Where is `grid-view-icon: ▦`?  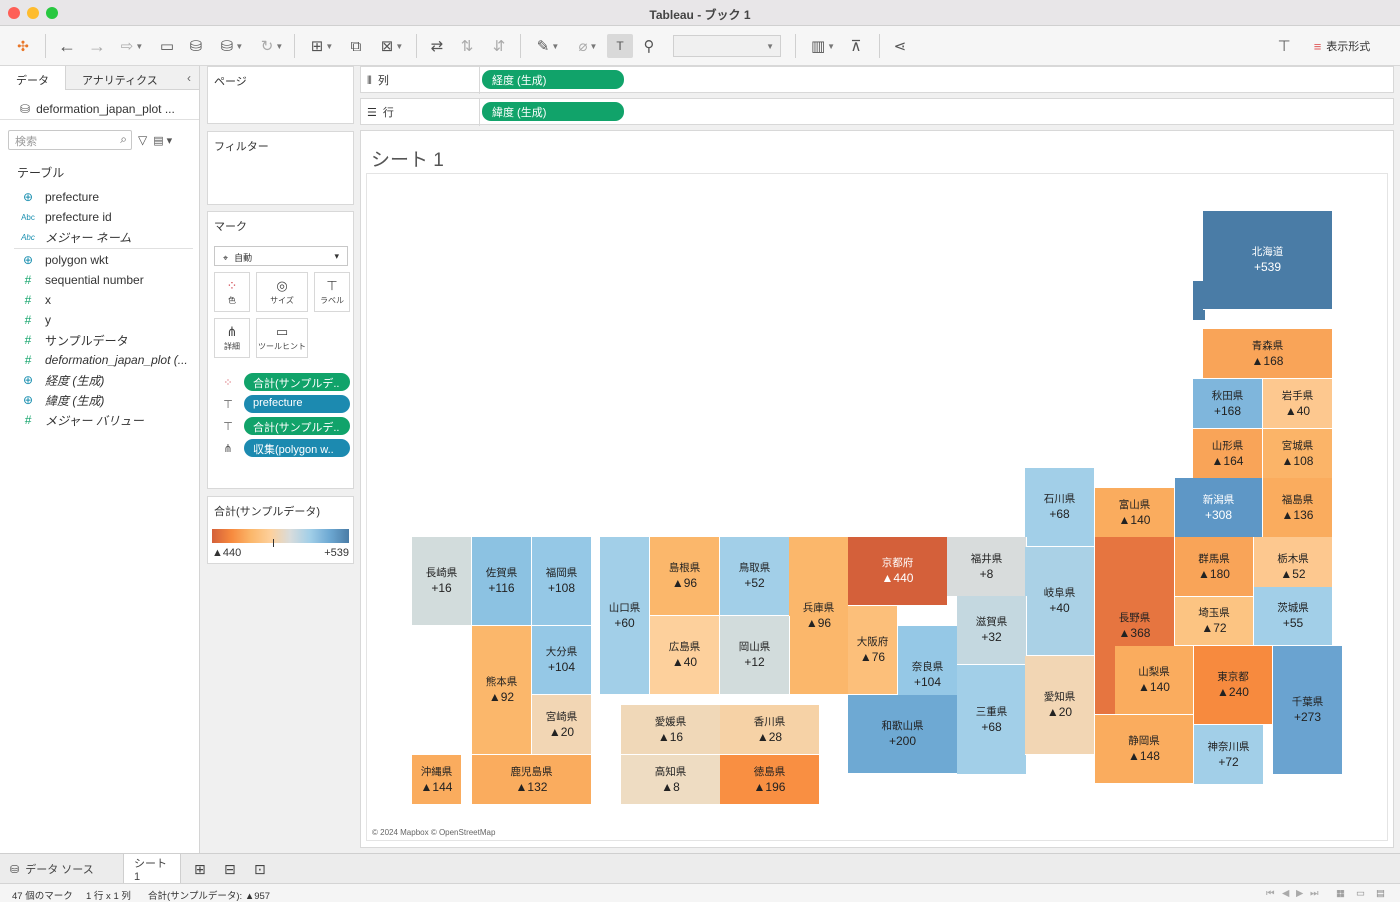
grid-view-icon: ▦ is located at coordinates (1340, 893).